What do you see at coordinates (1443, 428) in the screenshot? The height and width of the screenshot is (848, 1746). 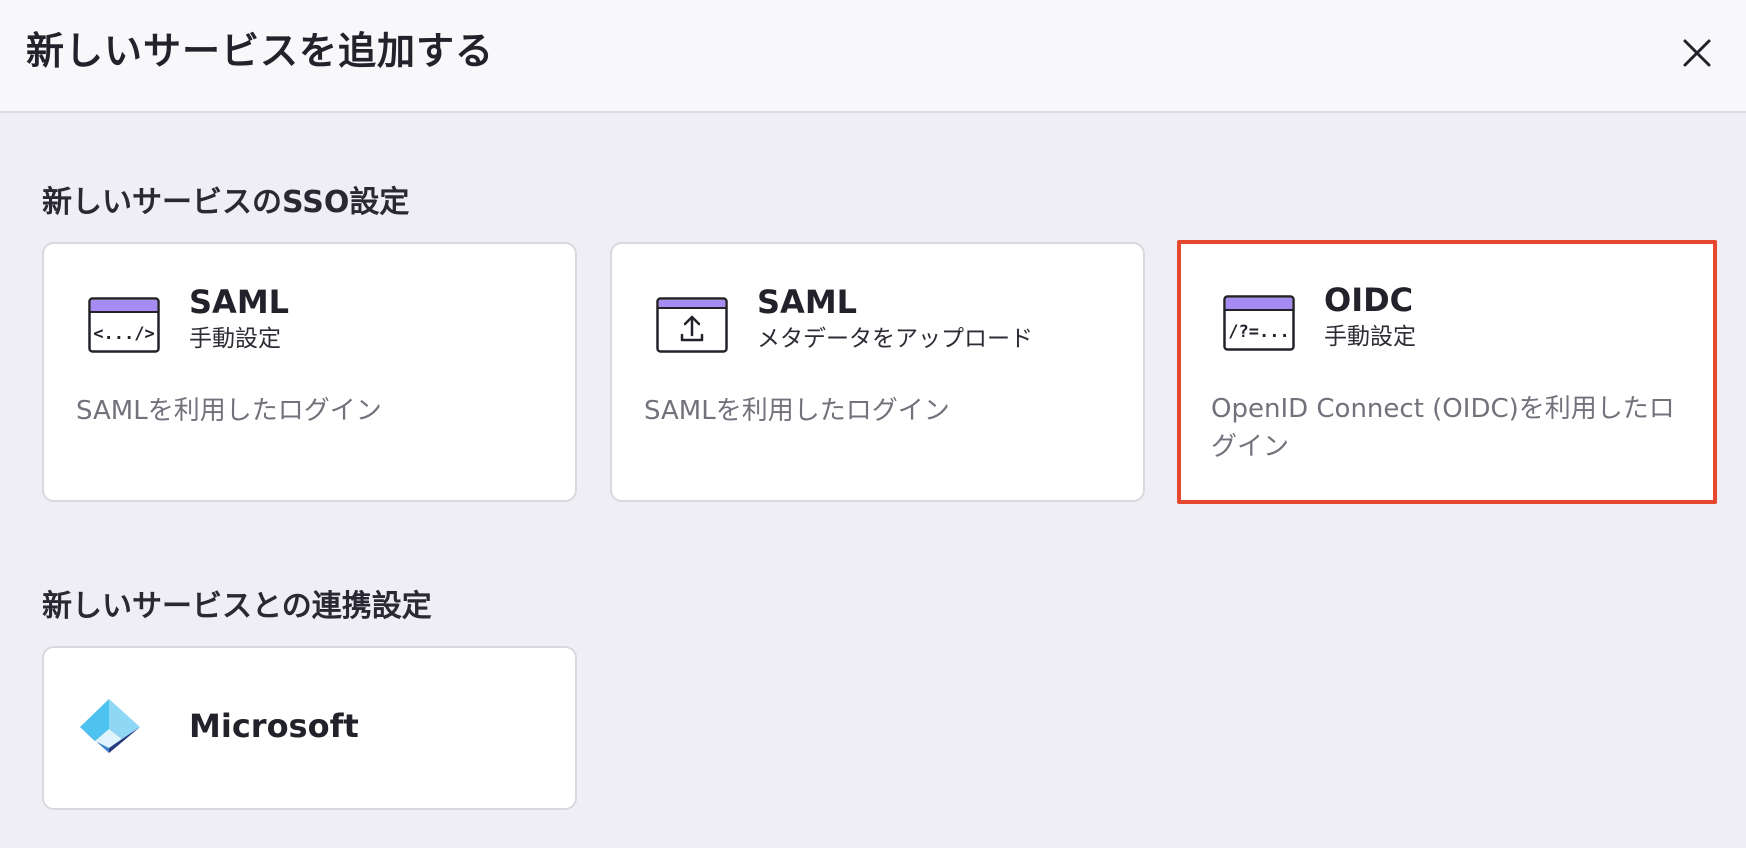 I see `card-description: OpenID Connect (OIDC)を利用したログイン` at bounding box center [1443, 428].